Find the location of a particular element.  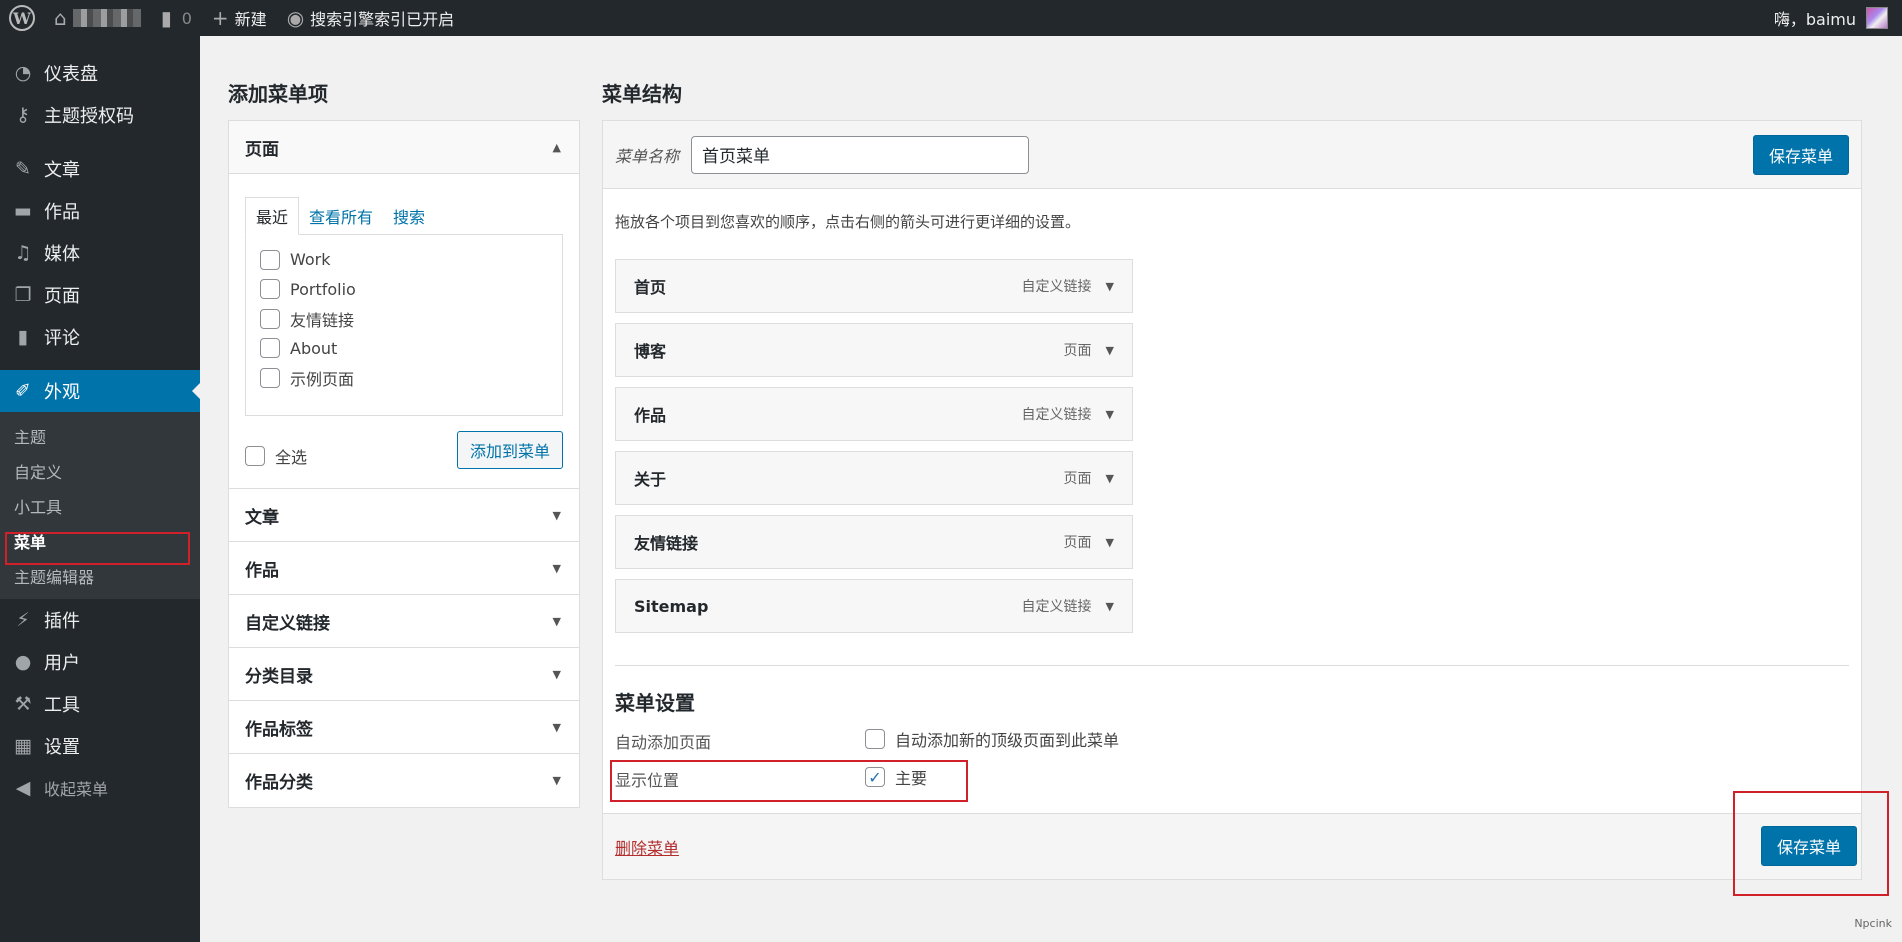

delete-menu-link: 删除菜单 is located at coordinates (647, 847).